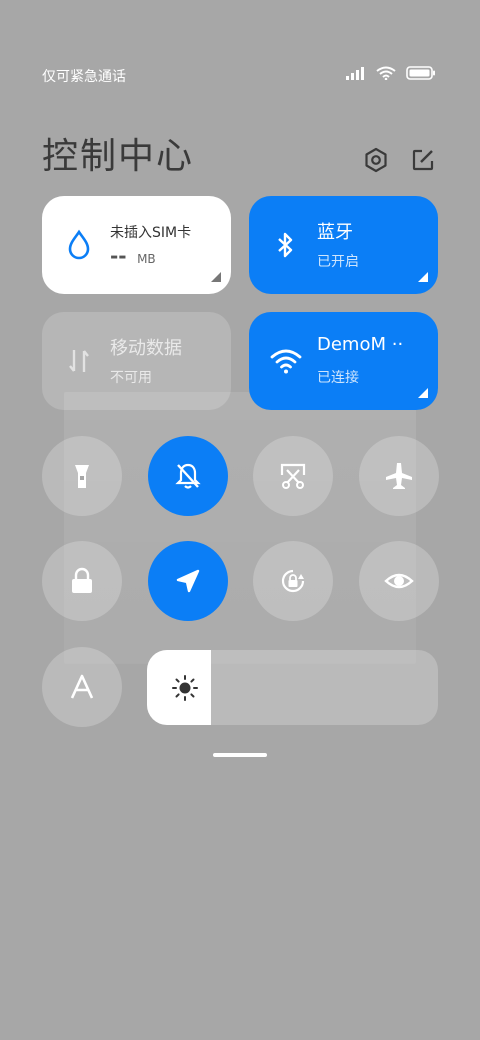 The width and height of the screenshot is (480, 1040). I want to click on status-icons, so click(391, 73).